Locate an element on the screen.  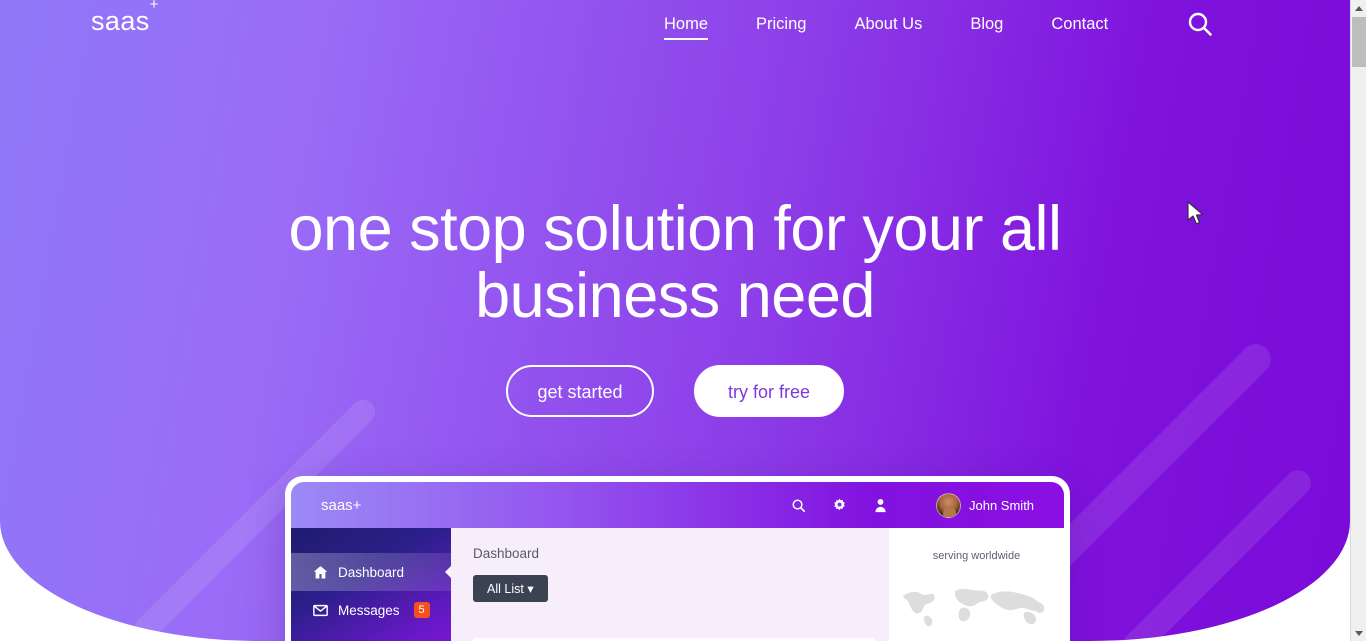
dashboard-topbar: saas+ John Smith is located at coordinates (677, 505).